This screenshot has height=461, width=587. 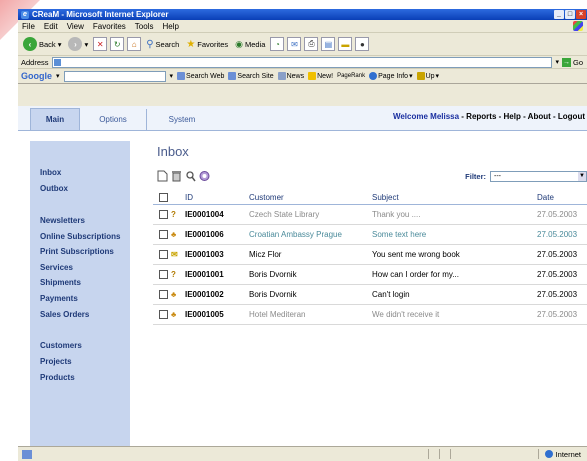 What do you see at coordinates (416, 254) in the screenshot?
I see `message-subject: You sent me wrong book` at bounding box center [416, 254].